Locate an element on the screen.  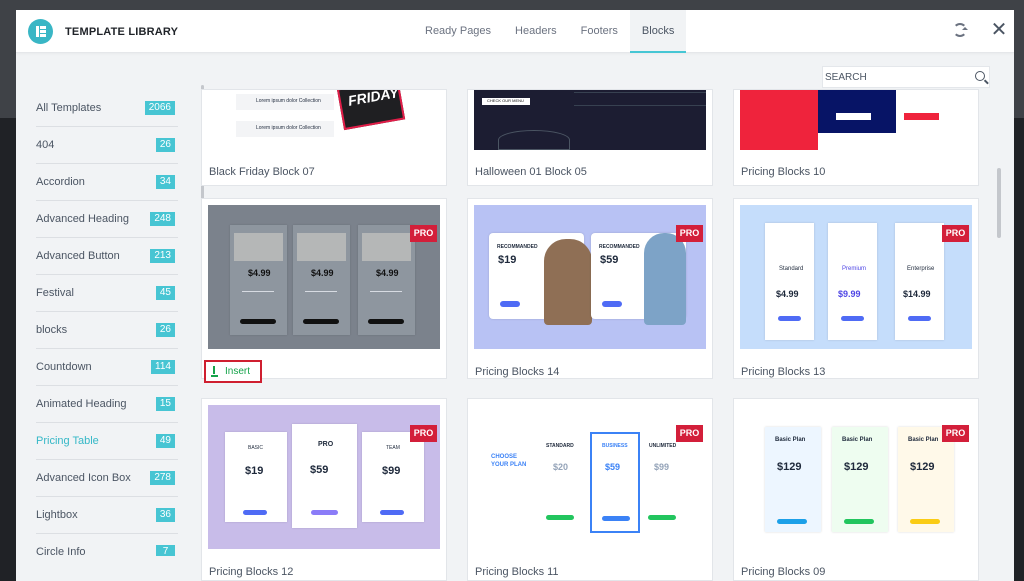
pricing-card: PRO $59 is located at coordinates (324, 476).